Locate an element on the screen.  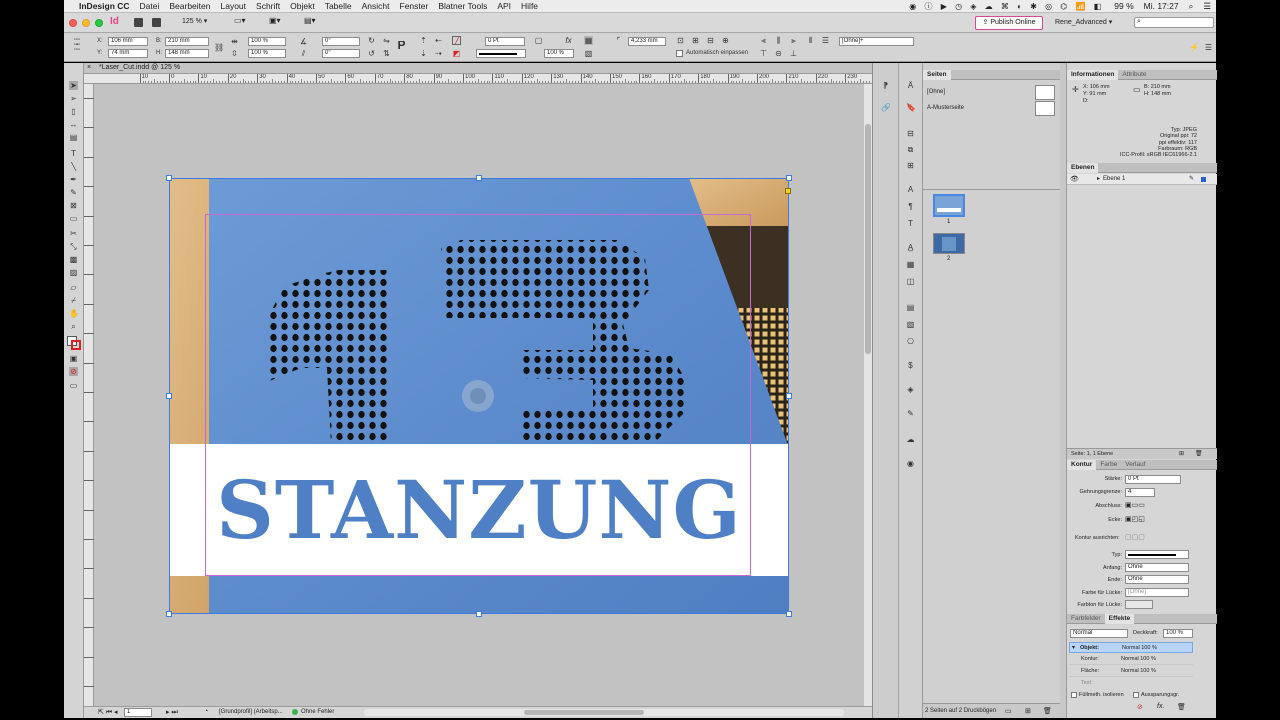
gap-tint-input is located at coordinates (1139, 604).